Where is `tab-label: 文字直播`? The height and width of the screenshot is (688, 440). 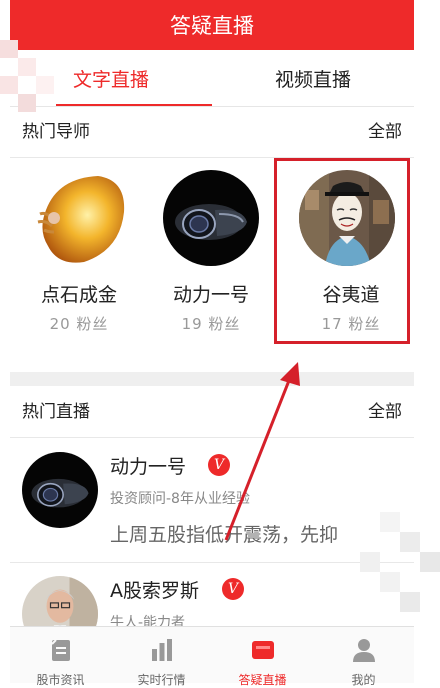 tab-label: 文字直播 is located at coordinates (110, 79).